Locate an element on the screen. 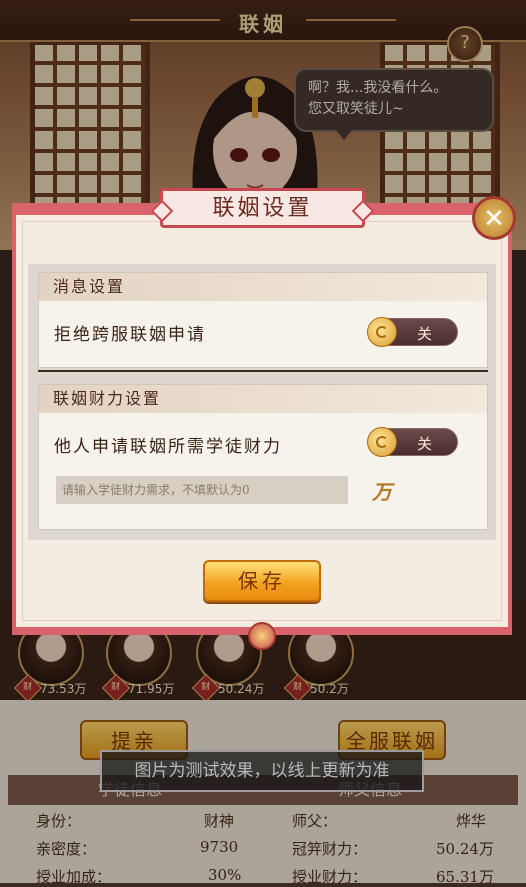 The height and width of the screenshot is (887, 526). reject-cross-server-label: 拒绝跨服联姻申请 is located at coordinates (130, 335).